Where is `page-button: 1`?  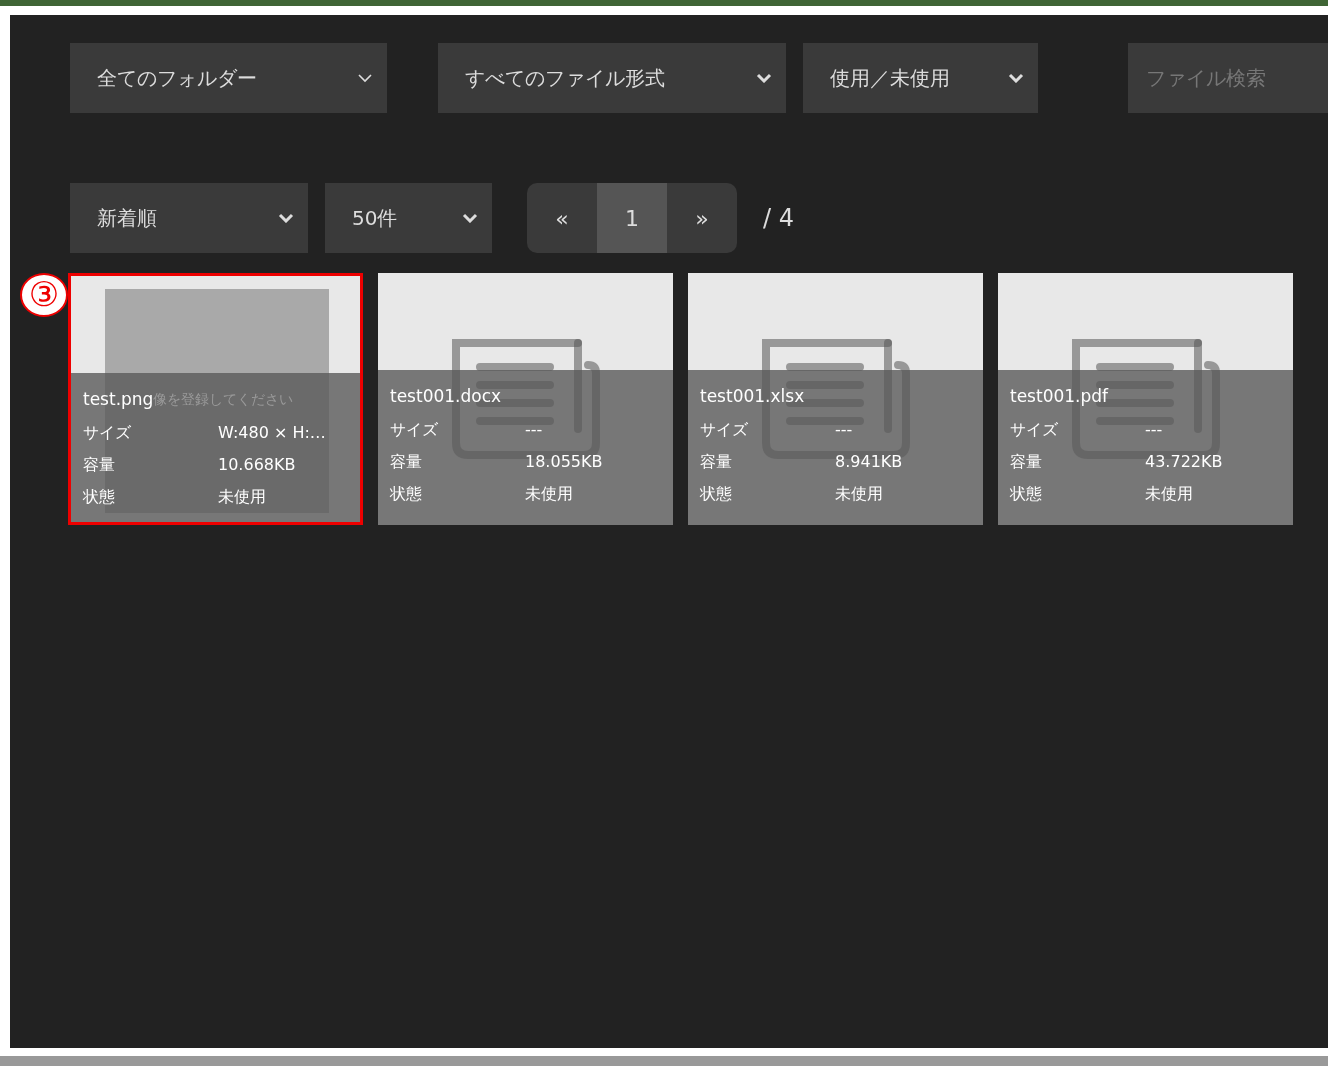 page-button: 1 is located at coordinates (632, 218).